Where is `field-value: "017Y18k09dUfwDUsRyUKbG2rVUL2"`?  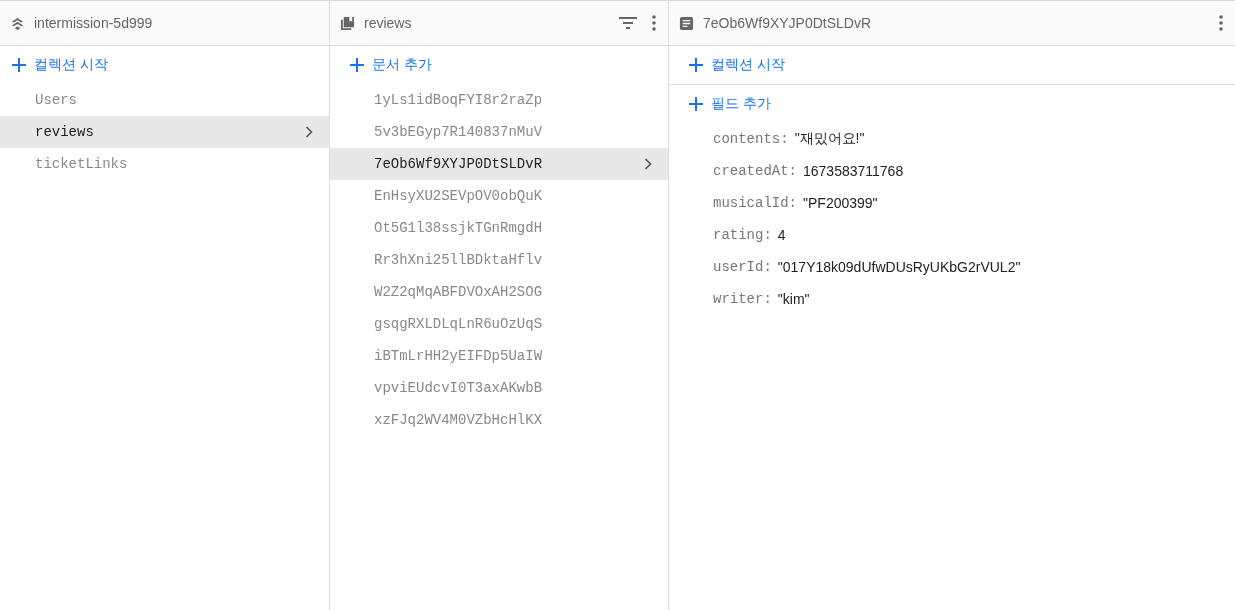 field-value: "017Y18k09dUfwDUsRyUKbG2rVUL2" is located at coordinates (899, 267).